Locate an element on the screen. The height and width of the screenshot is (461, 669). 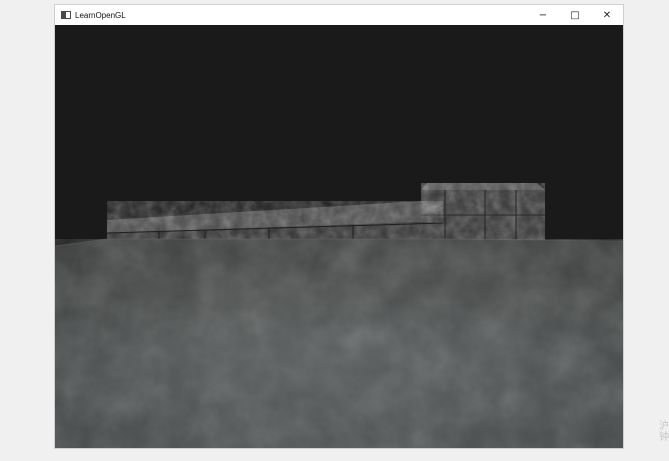
watermark: 沪 钟 is located at coordinates (661, 432).